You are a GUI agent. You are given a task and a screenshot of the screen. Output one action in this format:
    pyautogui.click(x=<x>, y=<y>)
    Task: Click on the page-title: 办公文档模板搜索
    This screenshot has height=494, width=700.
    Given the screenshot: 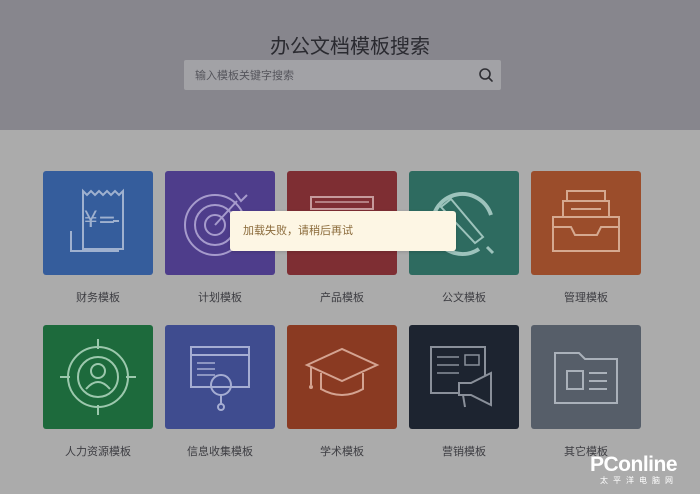 What is the action you would take?
    pyautogui.click(x=350, y=46)
    